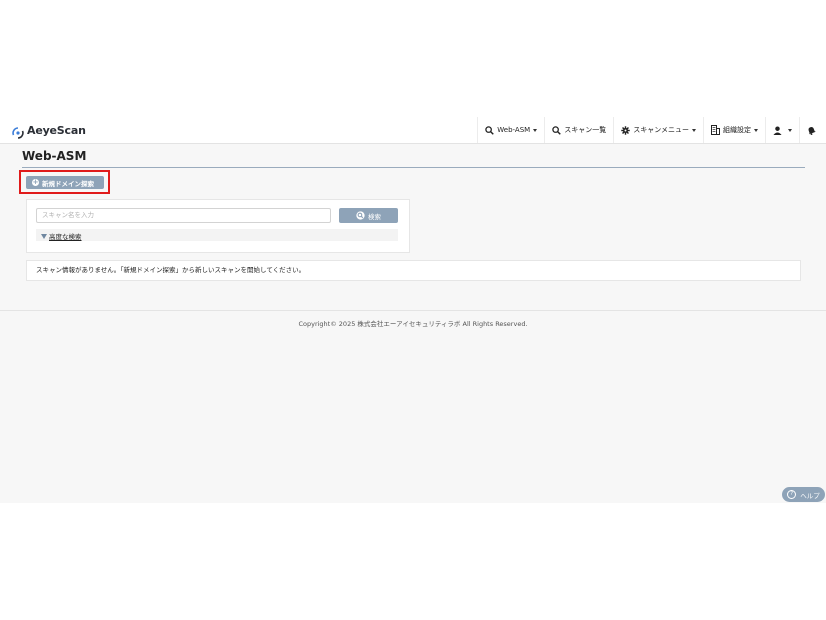 The width and height of the screenshot is (826, 620). Describe the element at coordinates (44, 236) in the screenshot. I see `triangle-down-icon` at that location.